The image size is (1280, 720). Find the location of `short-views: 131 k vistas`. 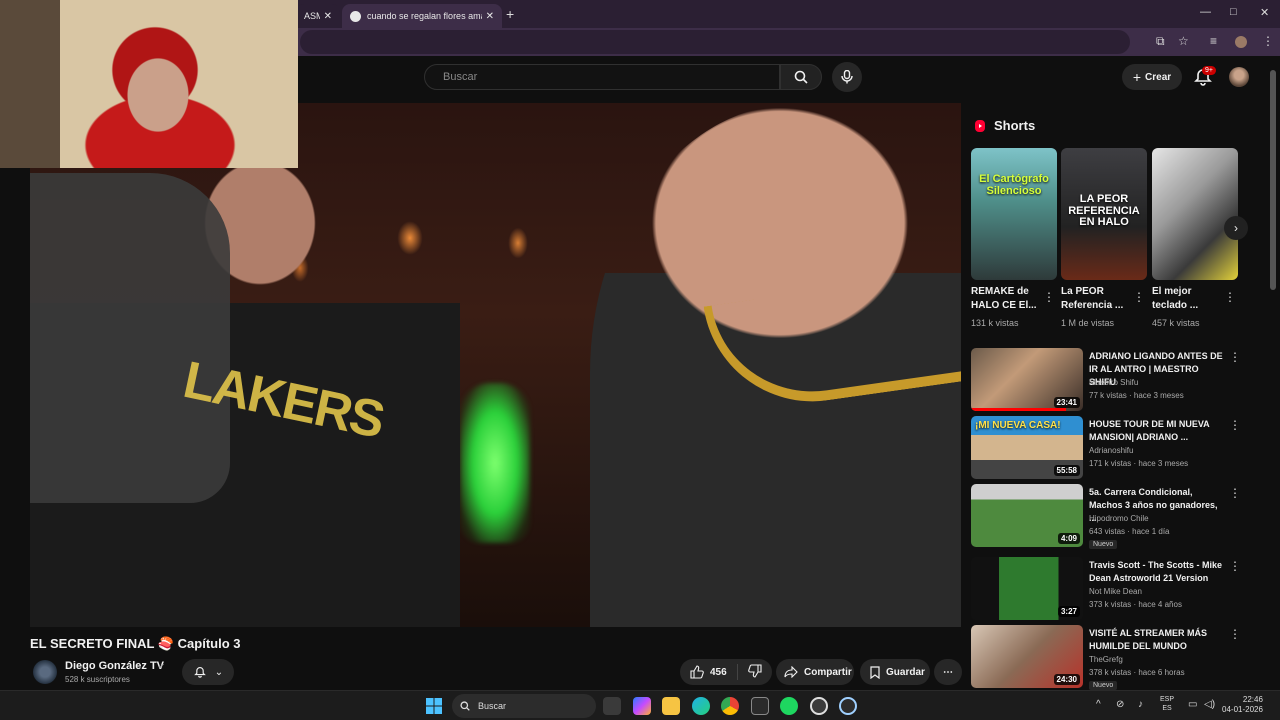

short-views: 131 k vistas is located at coordinates (995, 323).